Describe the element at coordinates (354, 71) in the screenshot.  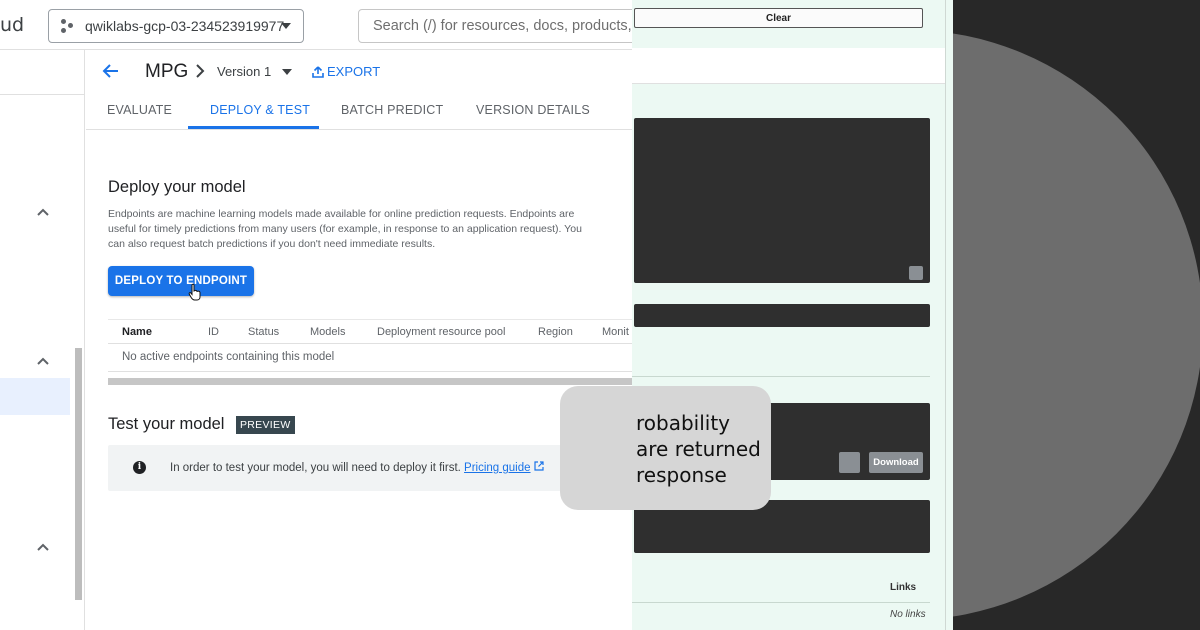
I see `export-label: EXPORT` at that location.